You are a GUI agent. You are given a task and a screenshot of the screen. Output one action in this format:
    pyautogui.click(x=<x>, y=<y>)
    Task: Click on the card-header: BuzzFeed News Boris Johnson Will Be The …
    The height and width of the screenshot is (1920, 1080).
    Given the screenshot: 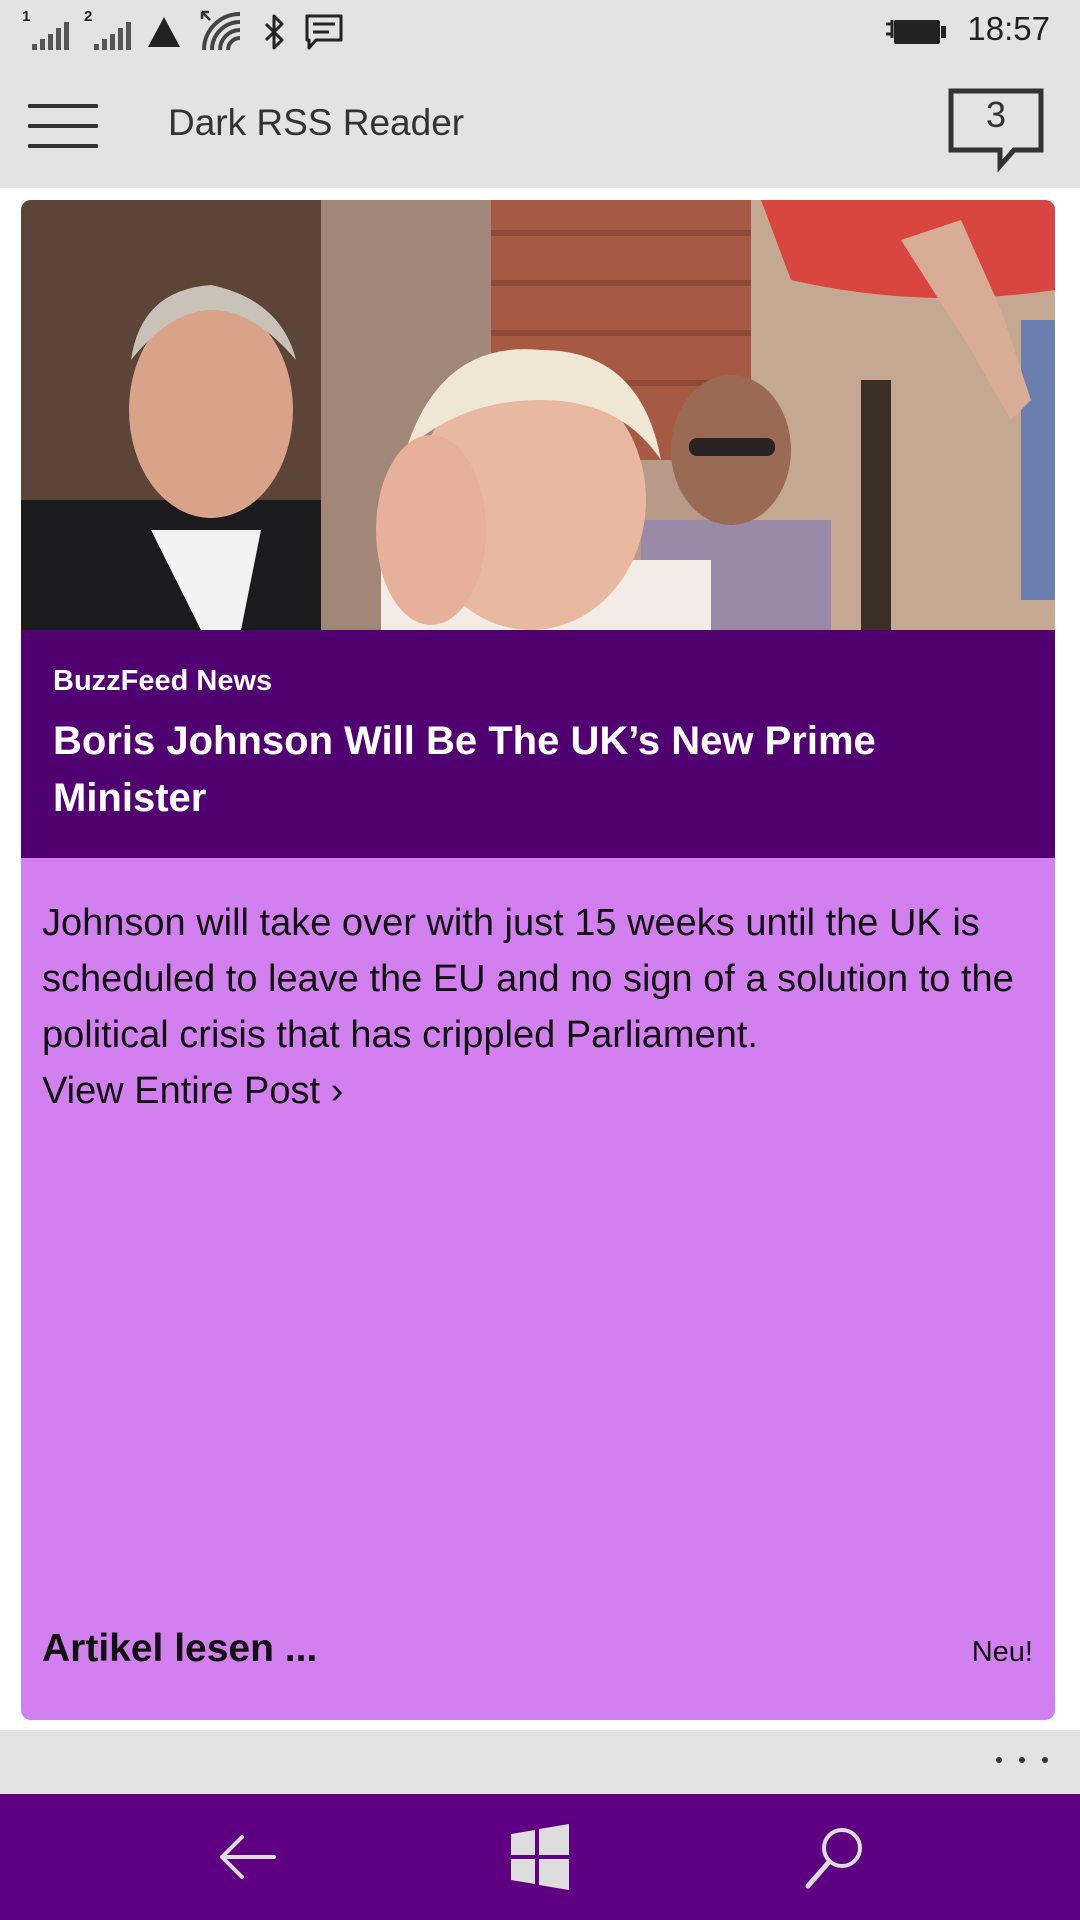 What is the action you would take?
    pyautogui.click(x=538, y=744)
    